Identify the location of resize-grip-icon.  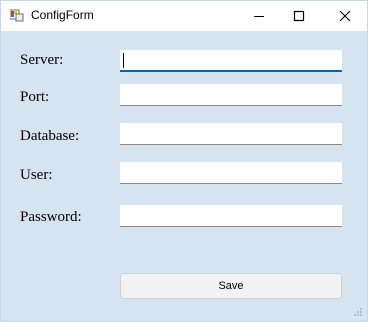
(358, 312).